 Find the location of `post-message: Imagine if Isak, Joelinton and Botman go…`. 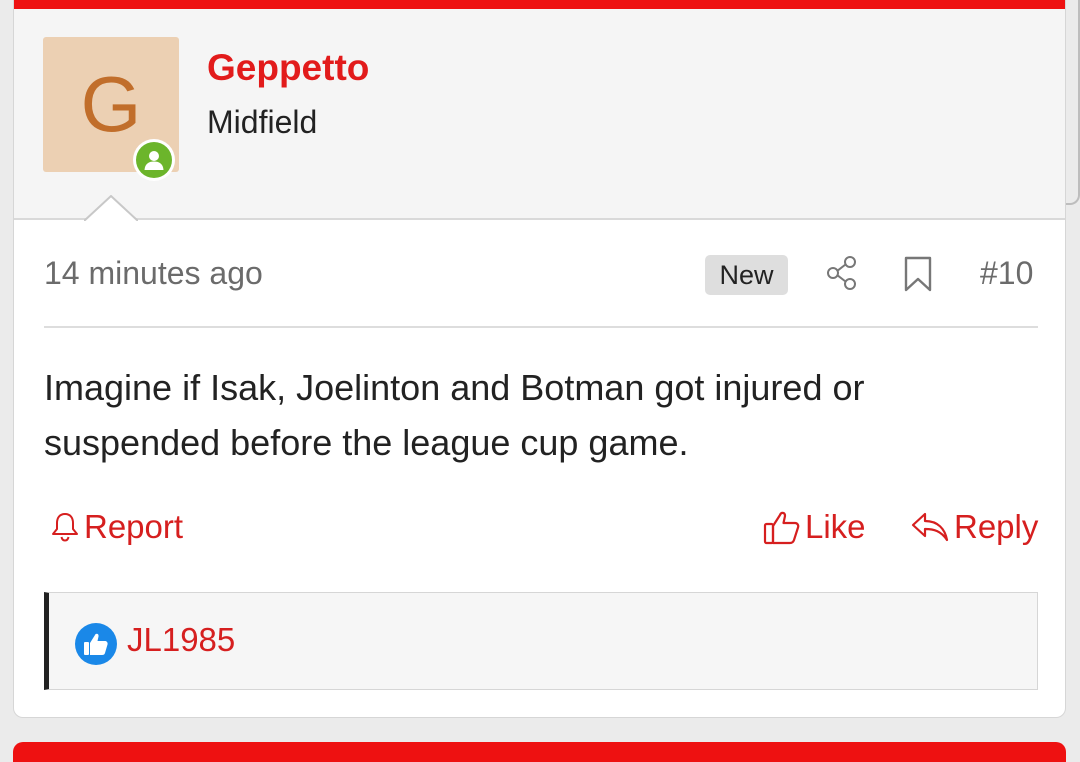

post-message: Imagine if Isak, Joelinton and Botman go… is located at coordinates (454, 415).